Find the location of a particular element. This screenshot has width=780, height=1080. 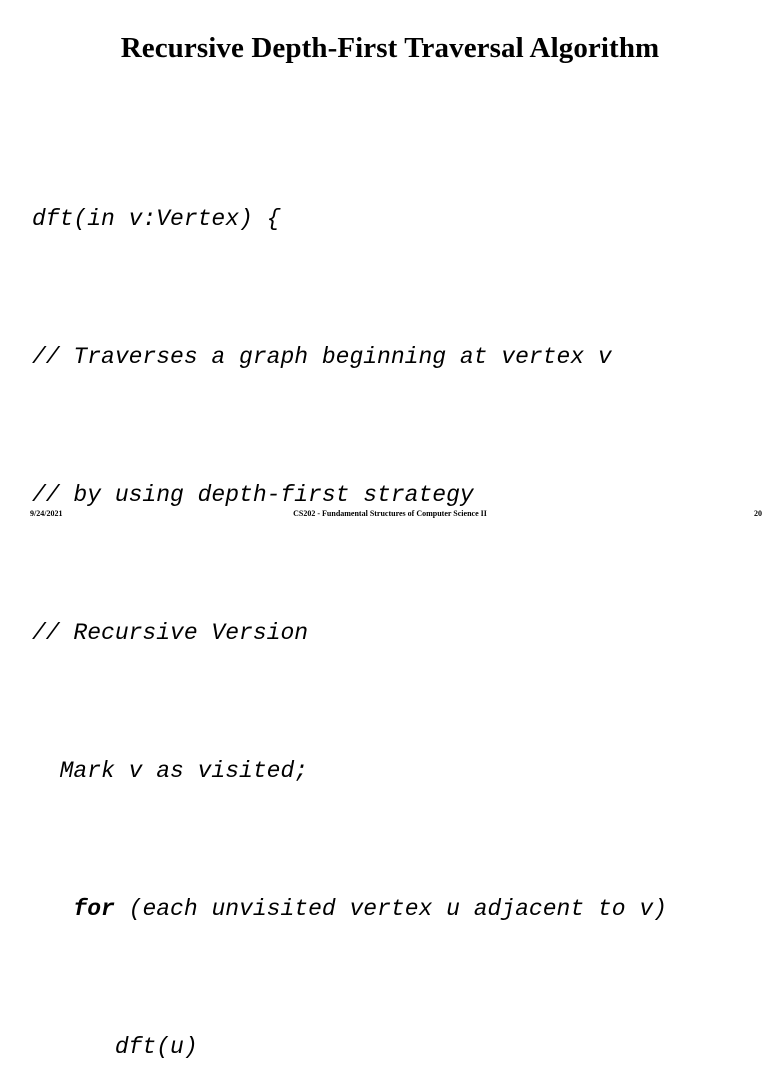

code-keyword: for is located at coordinates (94, 908).